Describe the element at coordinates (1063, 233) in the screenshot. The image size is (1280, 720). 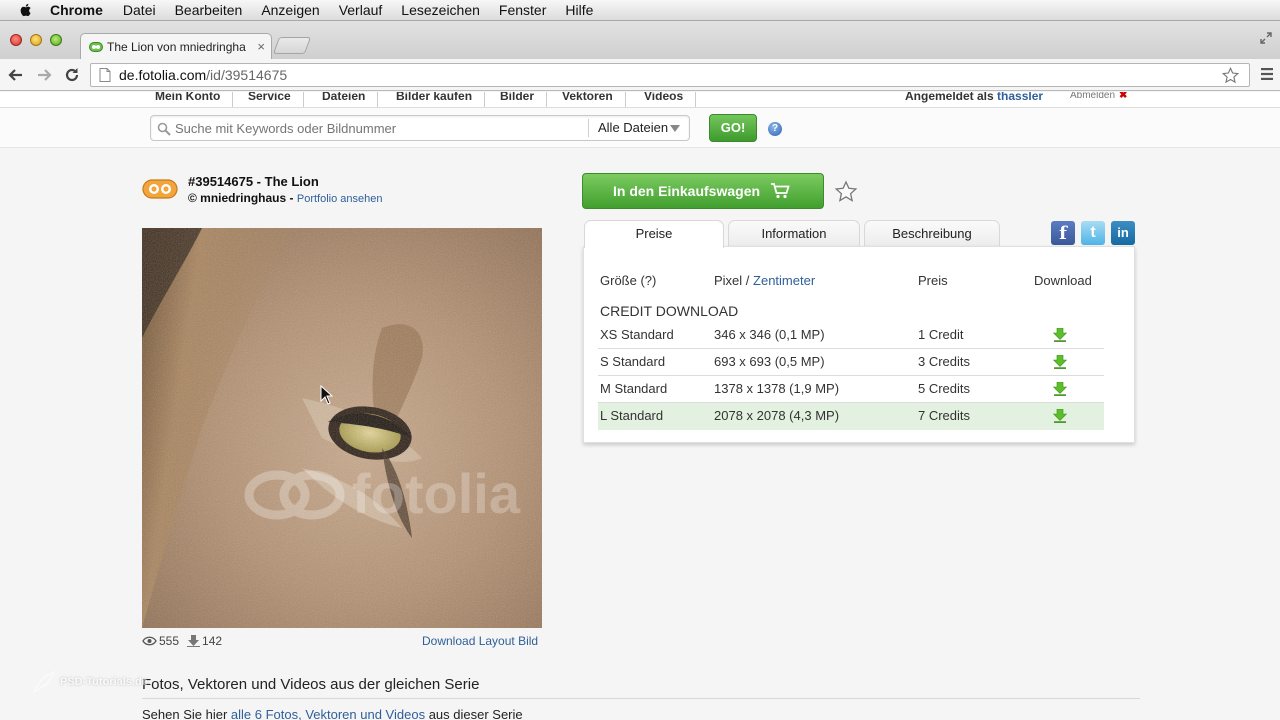
I see `facebook-icon: f` at that location.